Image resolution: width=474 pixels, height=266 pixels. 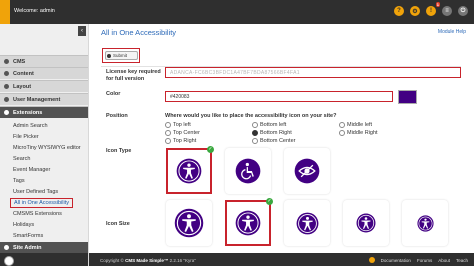 What do you see at coordinates (272, 133) in the screenshot?
I see `position-radio: Bottom Right` at bounding box center [272, 133].